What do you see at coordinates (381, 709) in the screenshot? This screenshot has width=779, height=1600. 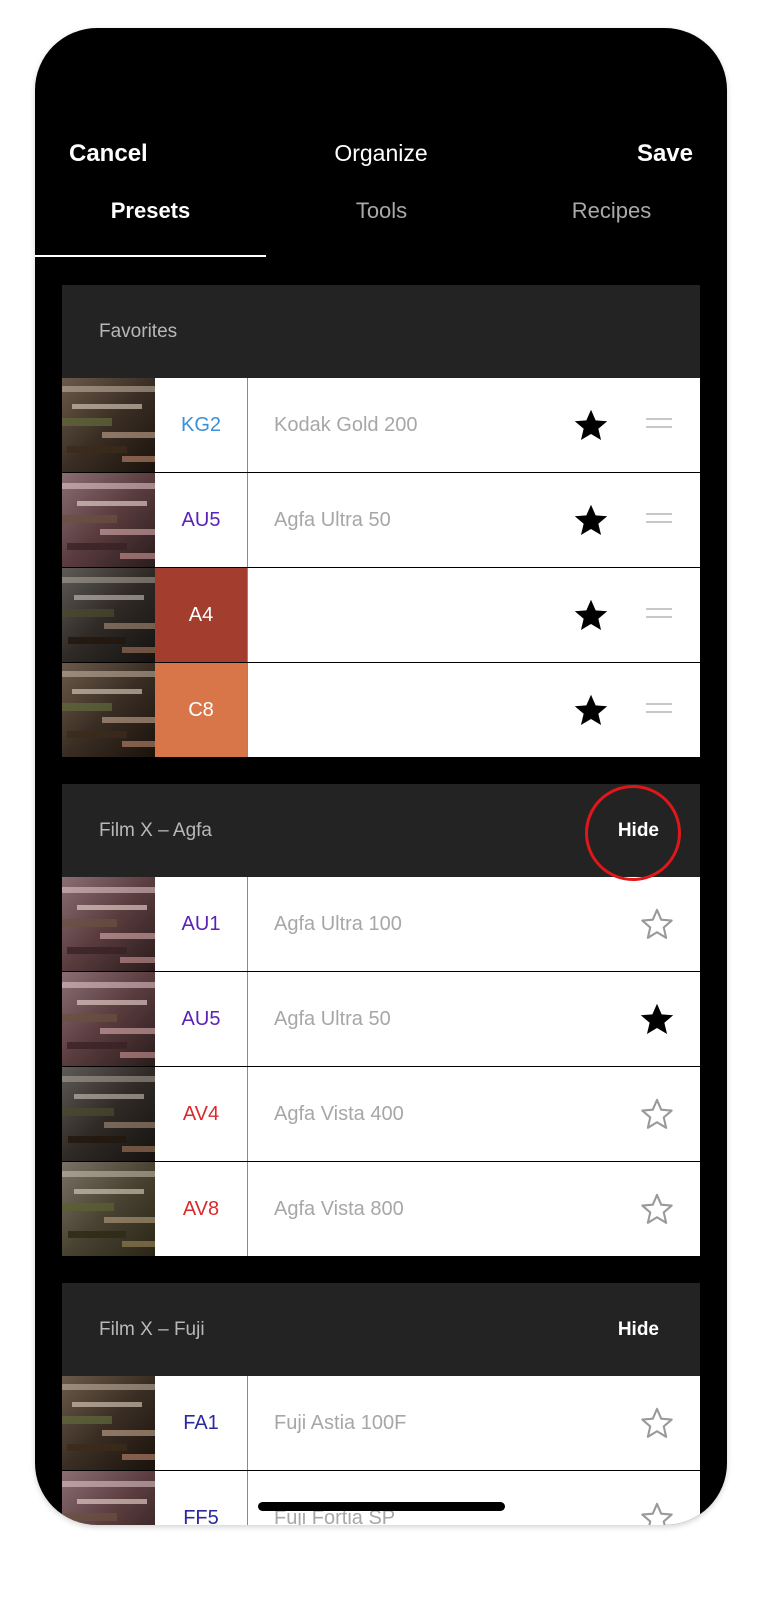 I see `list-item: C8` at bounding box center [381, 709].